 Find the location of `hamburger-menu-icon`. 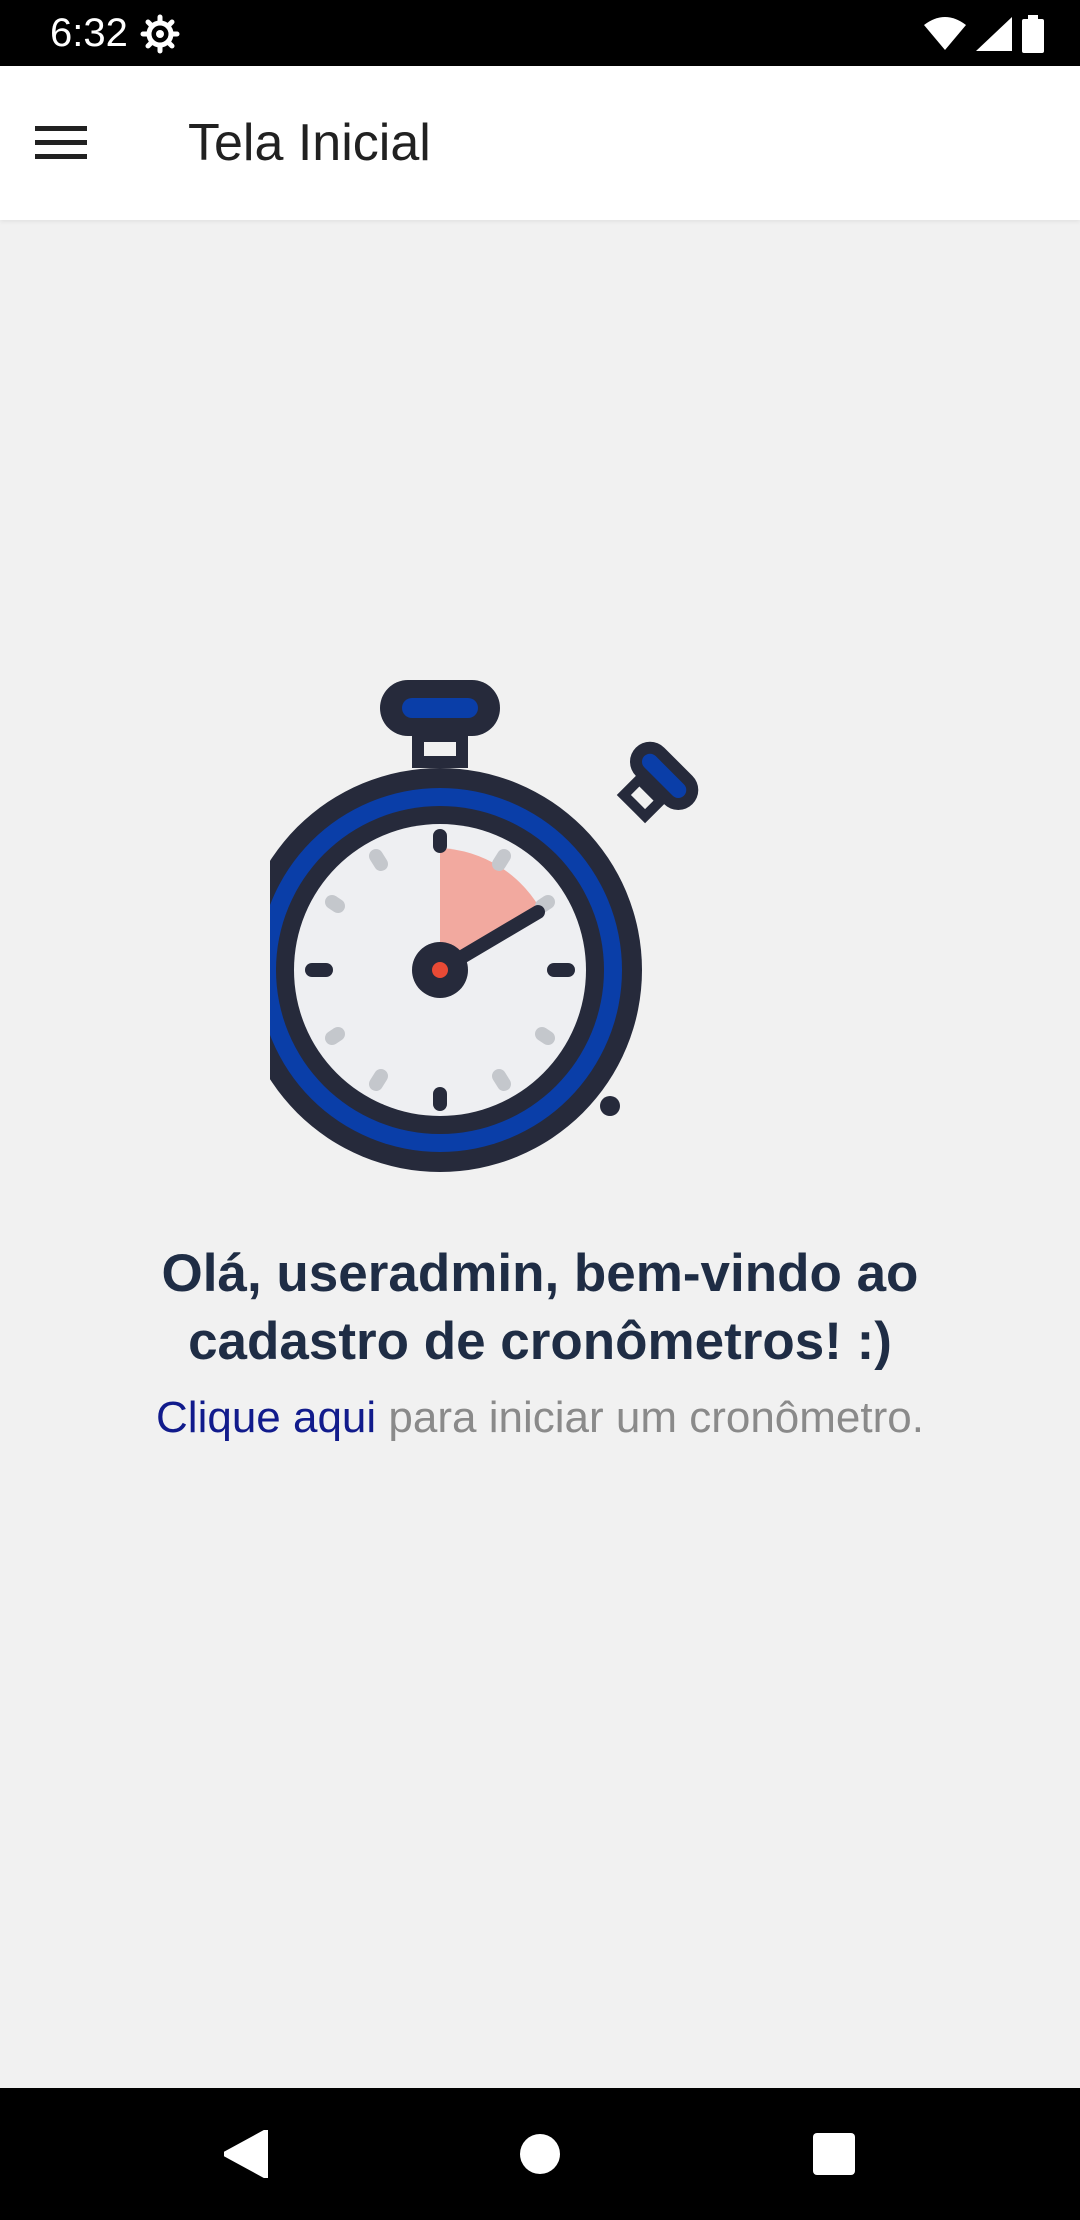

hamburger-menu-icon is located at coordinates (61, 142).